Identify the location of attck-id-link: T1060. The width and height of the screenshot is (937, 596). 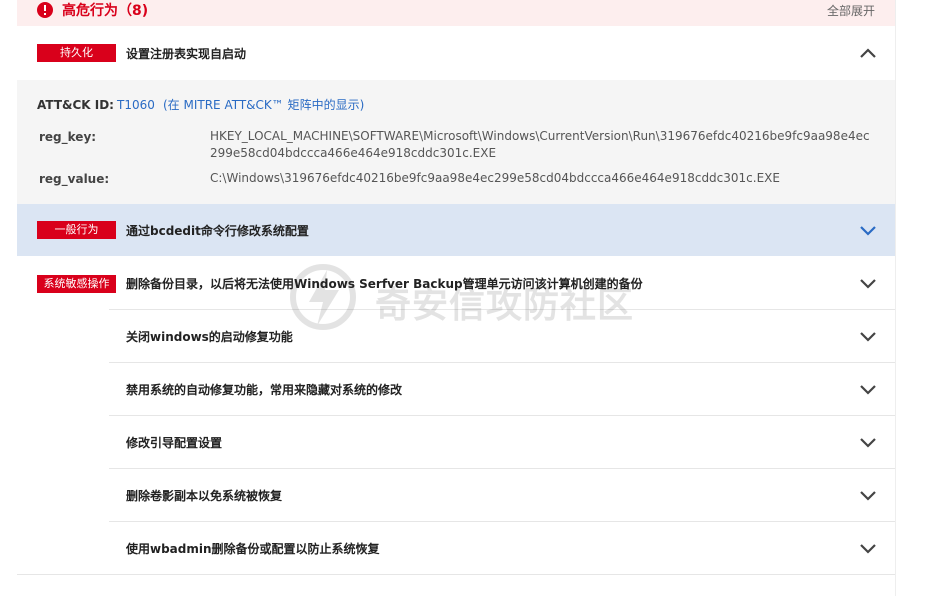
(136, 105).